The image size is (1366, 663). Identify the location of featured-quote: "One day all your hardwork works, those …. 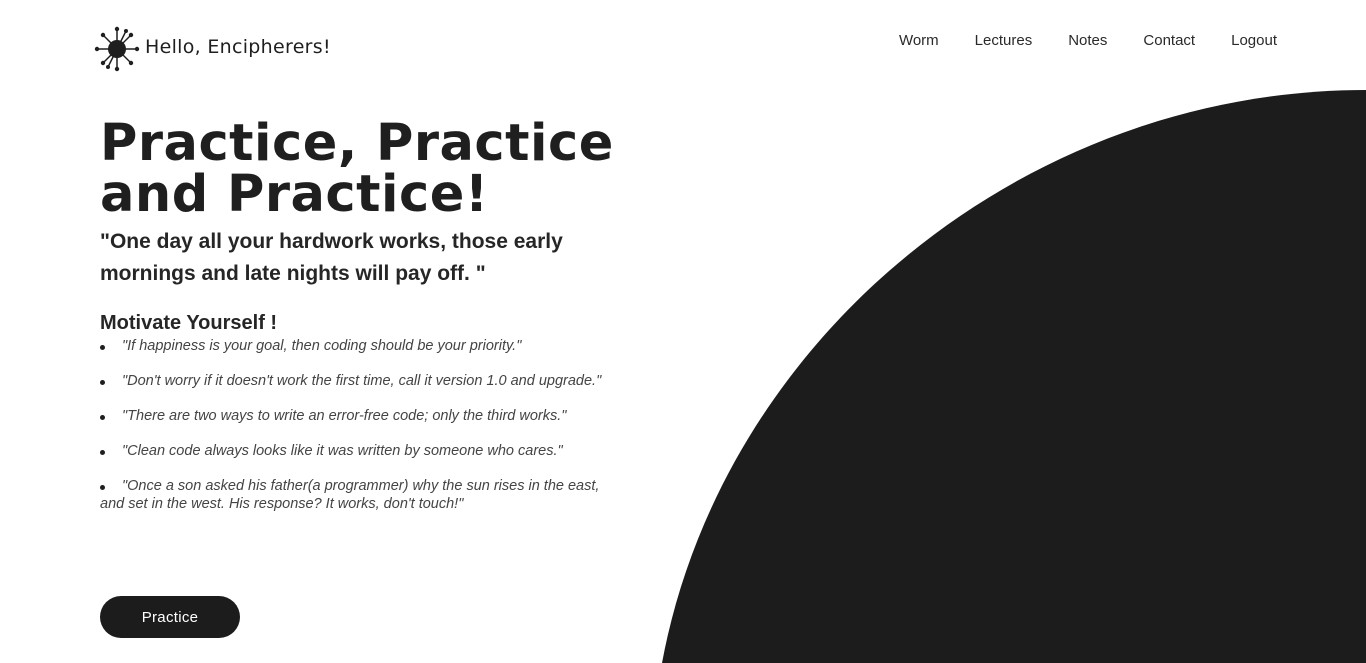
(331, 257).